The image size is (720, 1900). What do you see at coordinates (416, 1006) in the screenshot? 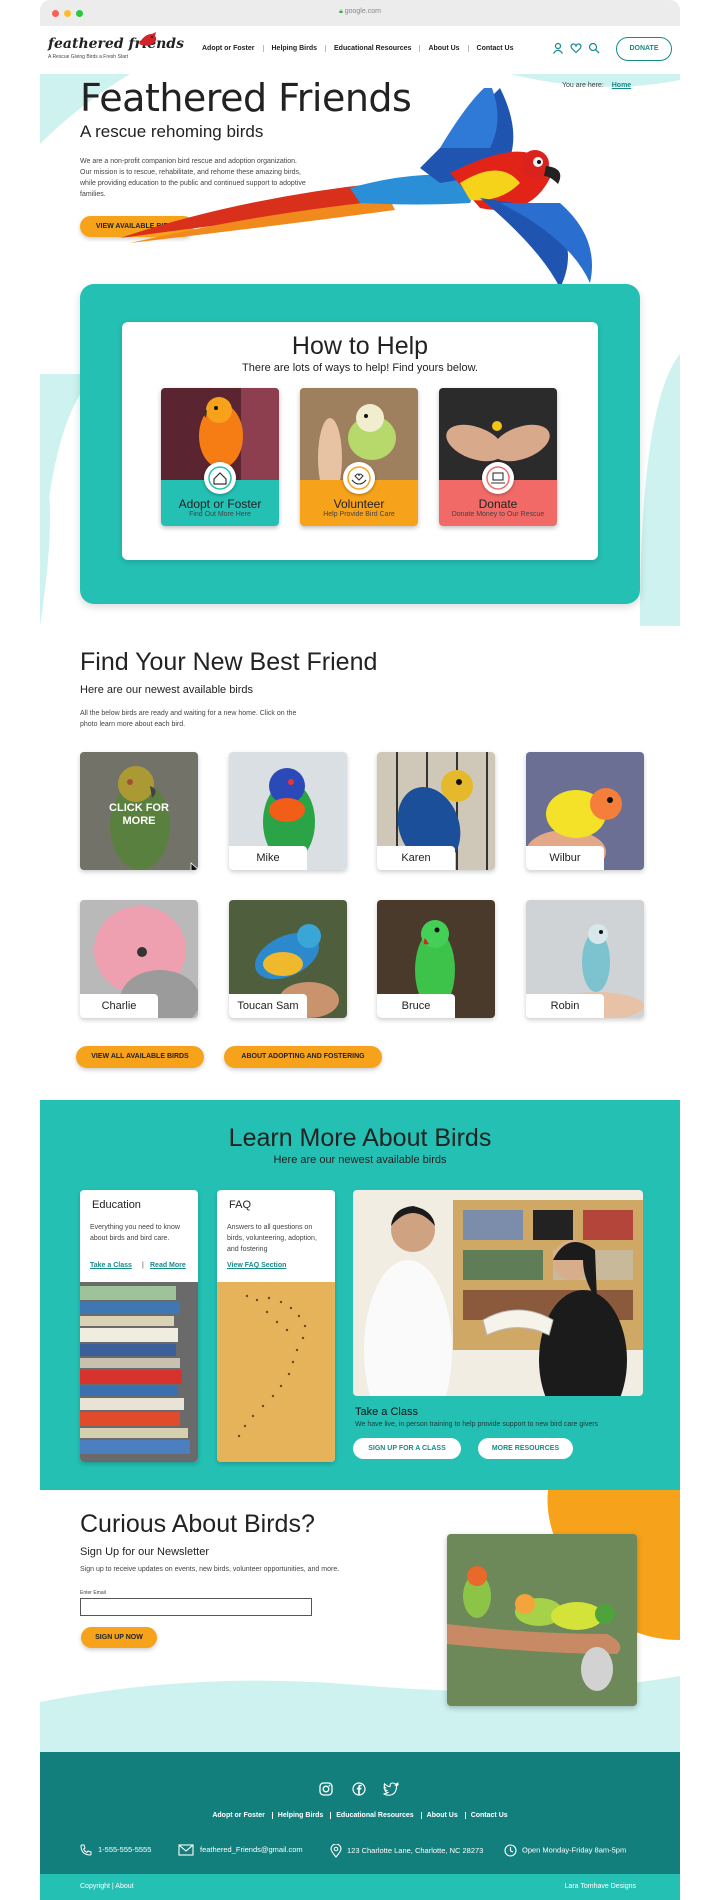
I see `bird-name-bruce: Bruce` at bounding box center [416, 1006].